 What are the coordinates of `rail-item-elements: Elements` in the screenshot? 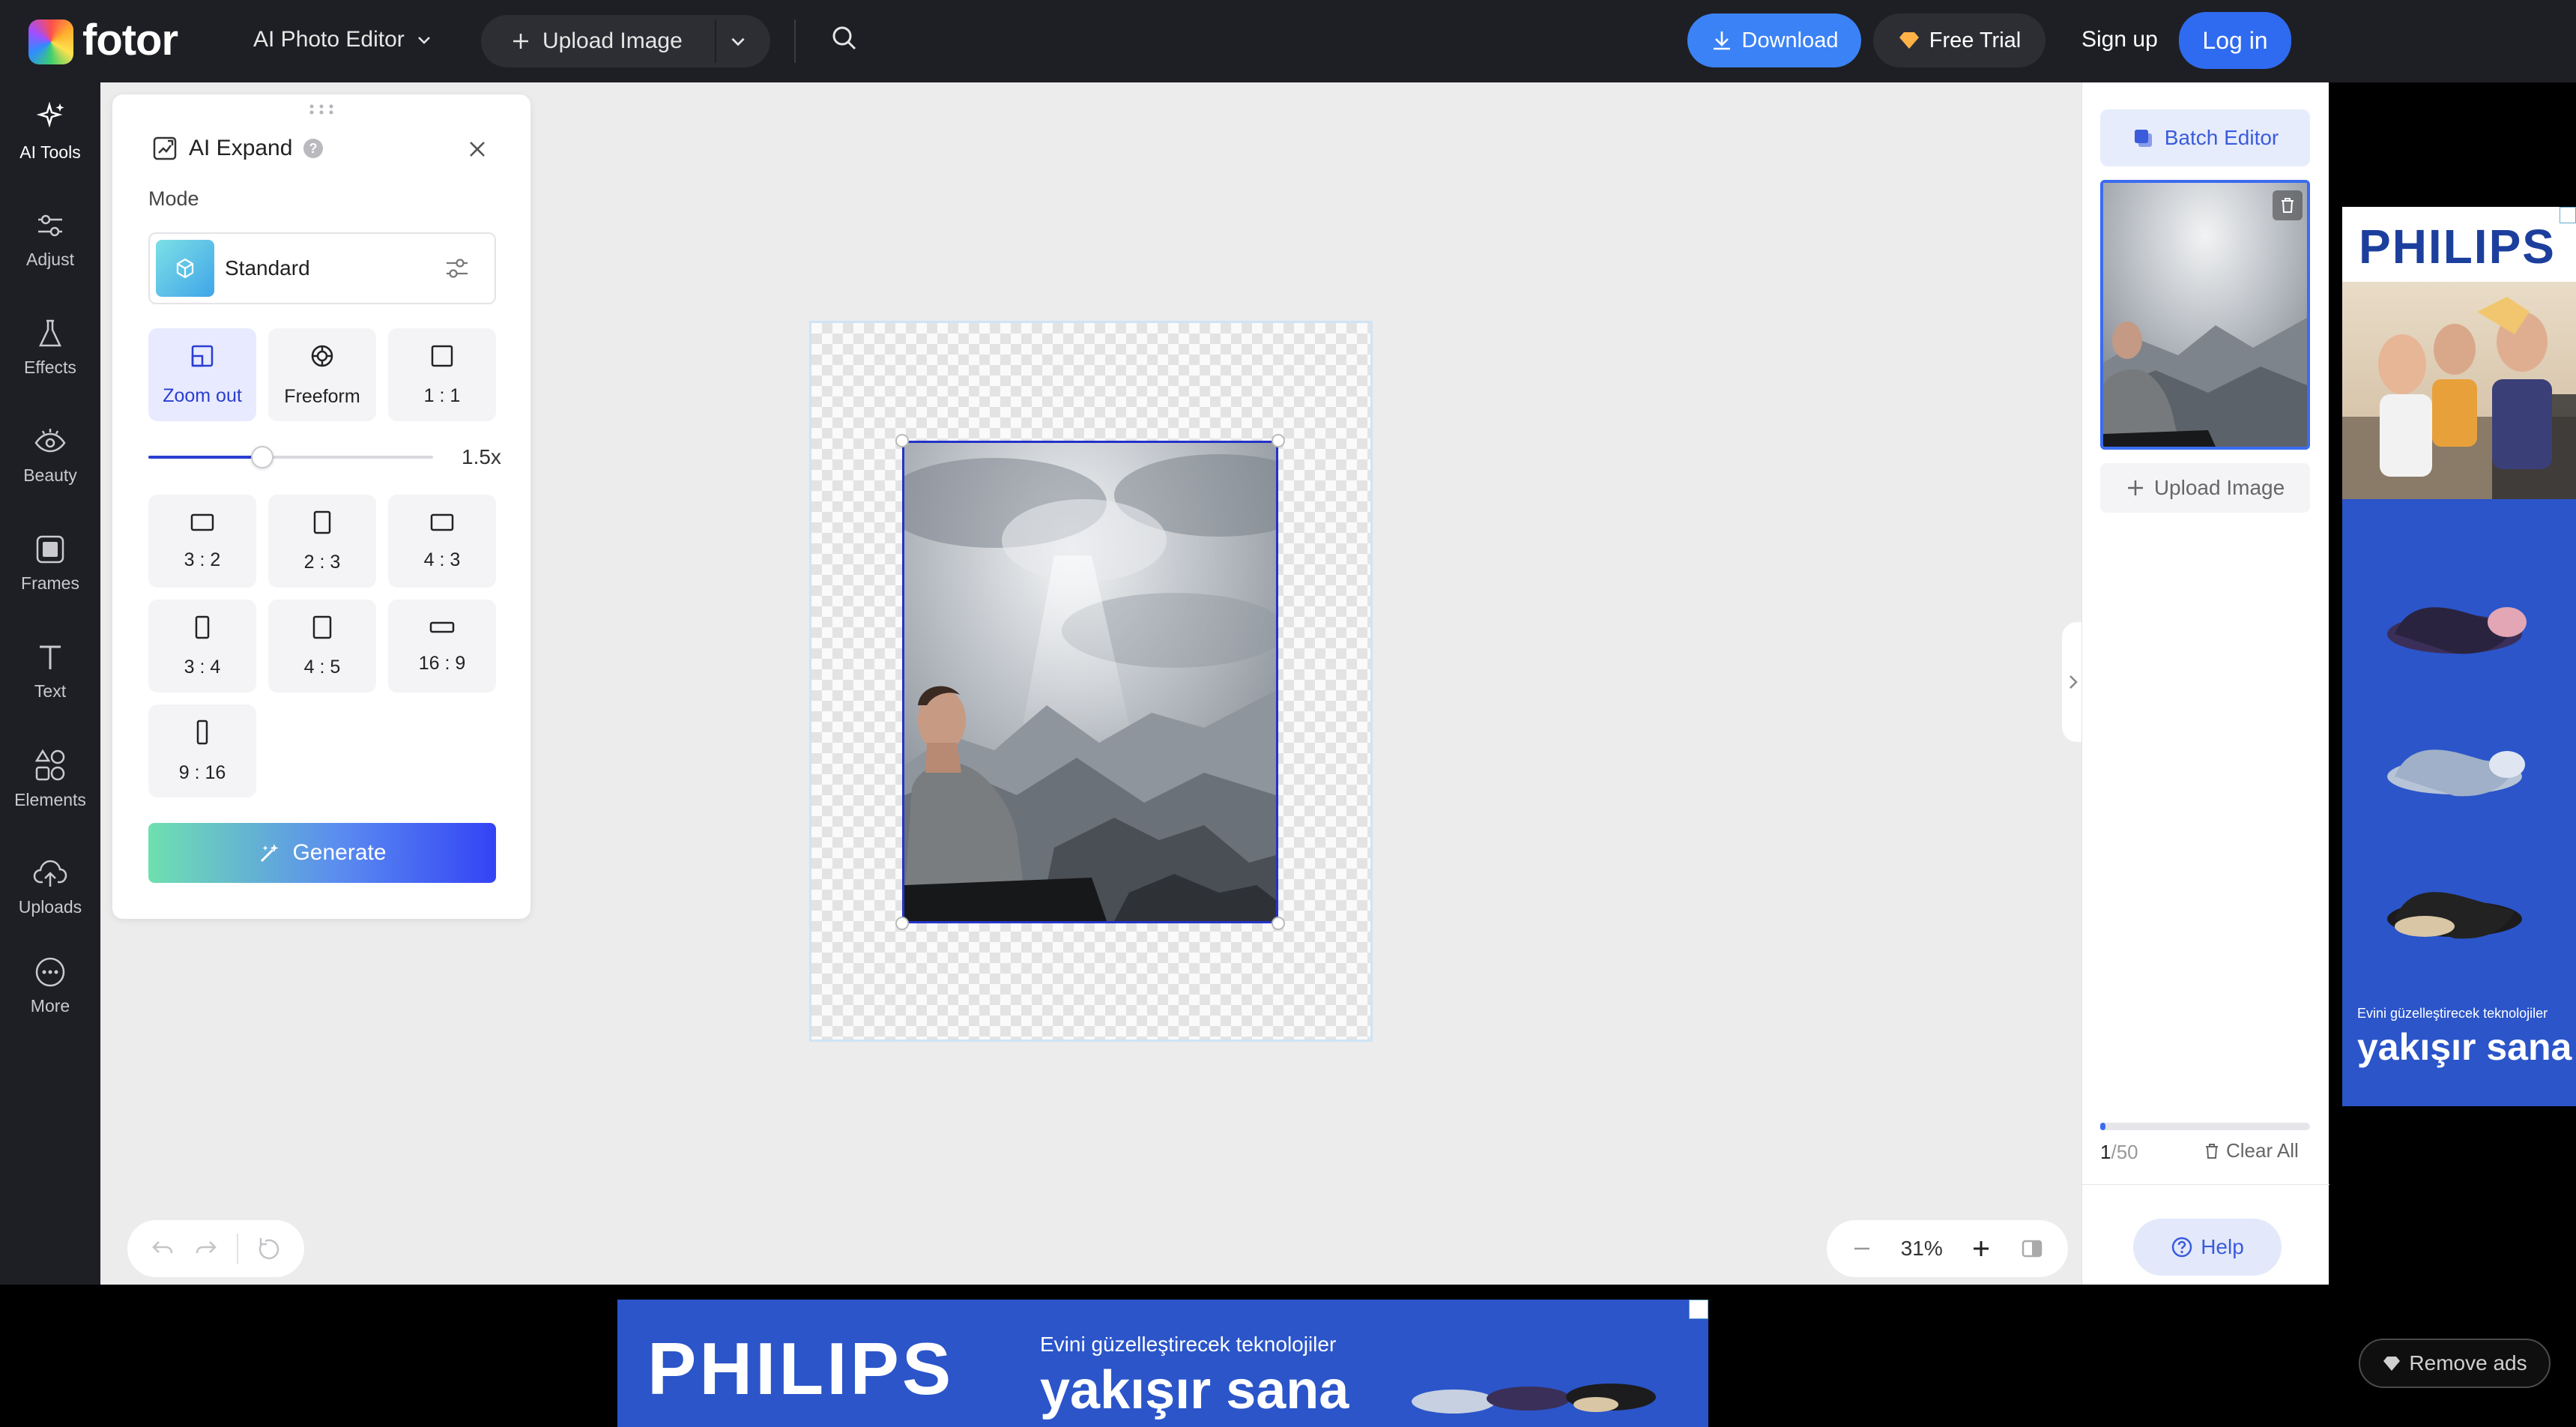 It's located at (50, 778).